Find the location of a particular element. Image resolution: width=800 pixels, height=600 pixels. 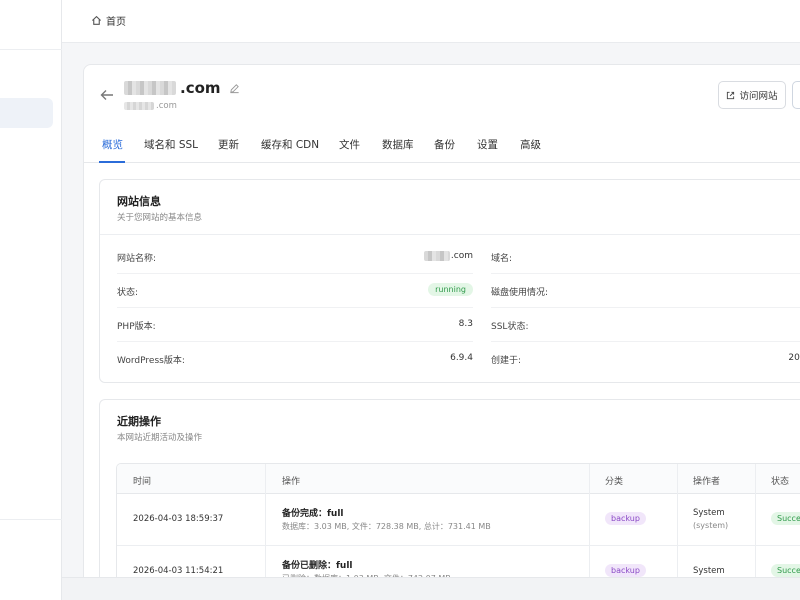

tab-bar: 概览 域名和 SSL 更新 缓存和 CDN 文件 数据库 备份 设置 高级 is located at coordinates (442, 144).